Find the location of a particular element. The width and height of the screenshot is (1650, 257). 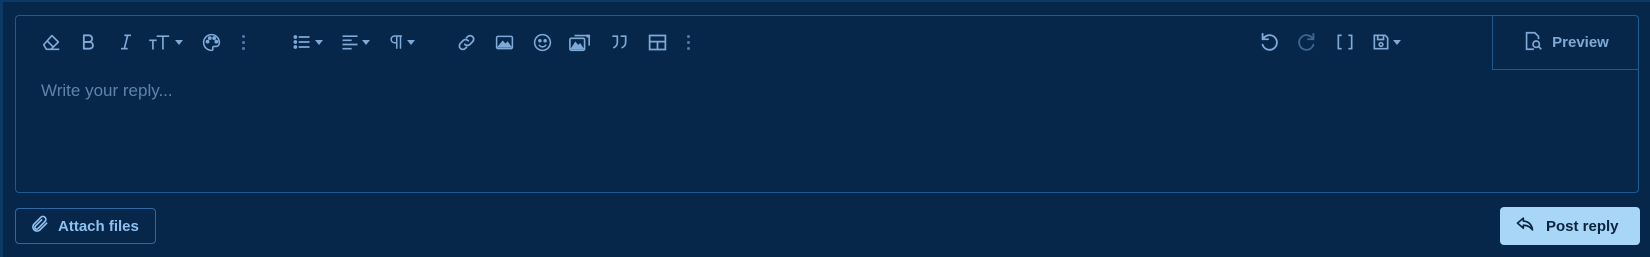

eraser-icon is located at coordinates (51, 42).